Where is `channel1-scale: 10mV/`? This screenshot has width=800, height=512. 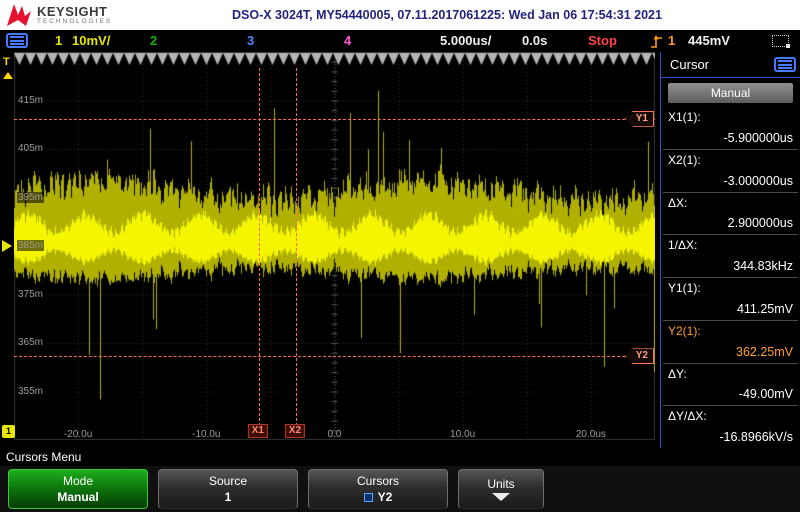 channel1-scale: 10mV/ is located at coordinates (91, 41).